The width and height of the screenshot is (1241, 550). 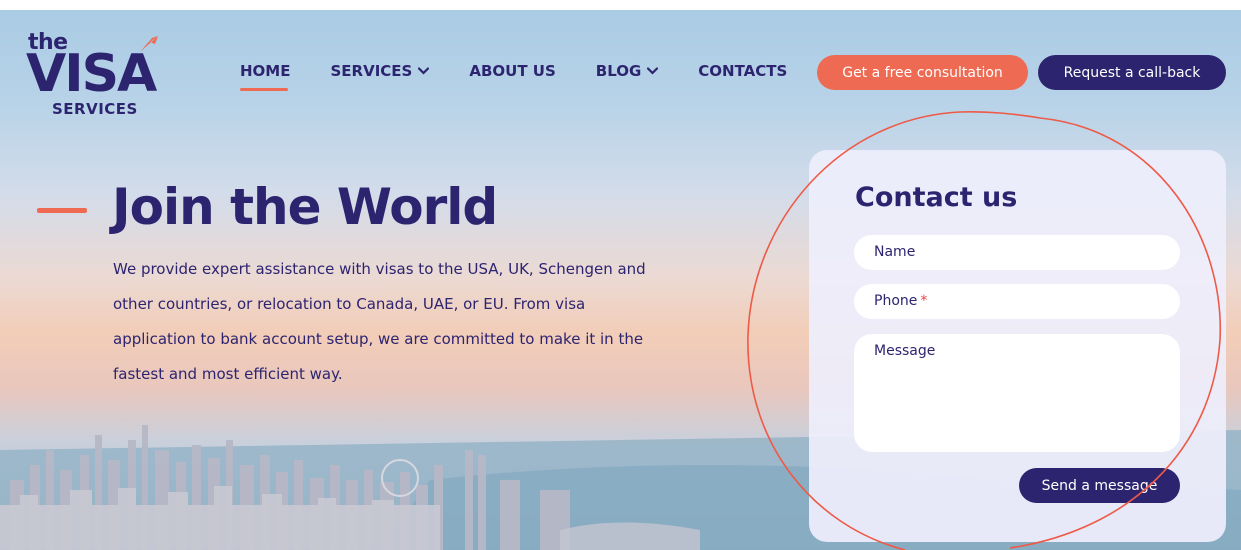 I want to click on nav-item-services: SERVICES, so click(x=380, y=71).